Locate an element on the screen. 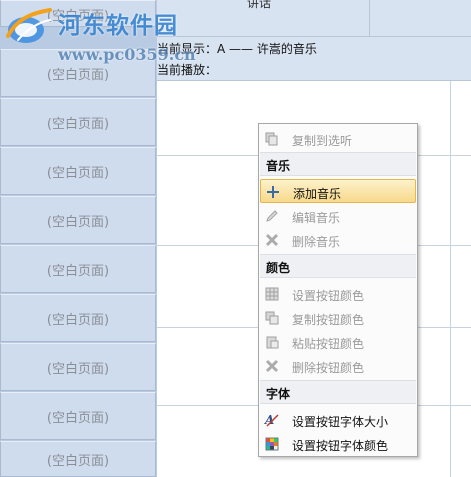 The image size is (471, 477). top-button-speech: 讲话 is located at coordinates (263, 18).